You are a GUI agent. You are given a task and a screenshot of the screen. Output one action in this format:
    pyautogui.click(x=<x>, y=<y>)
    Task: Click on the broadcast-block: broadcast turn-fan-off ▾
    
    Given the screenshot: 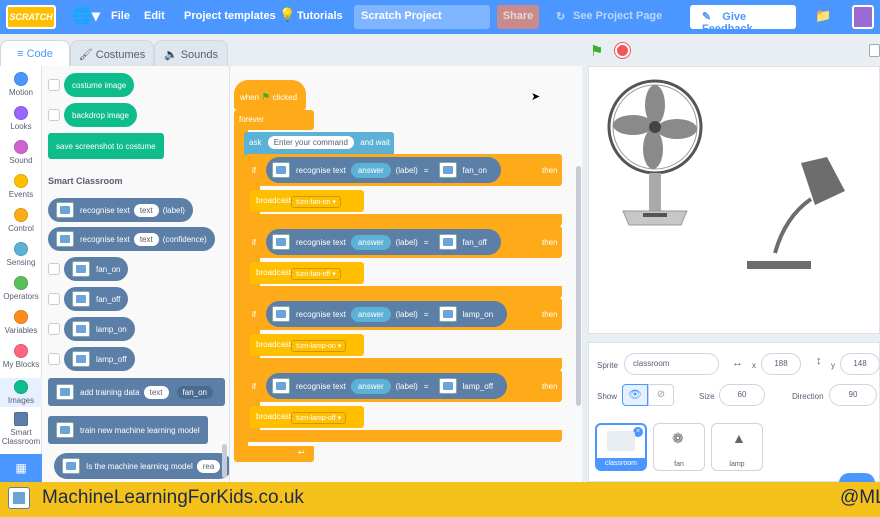 What is the action you would take?
    pyautogui.click(x=307, y=273)
    